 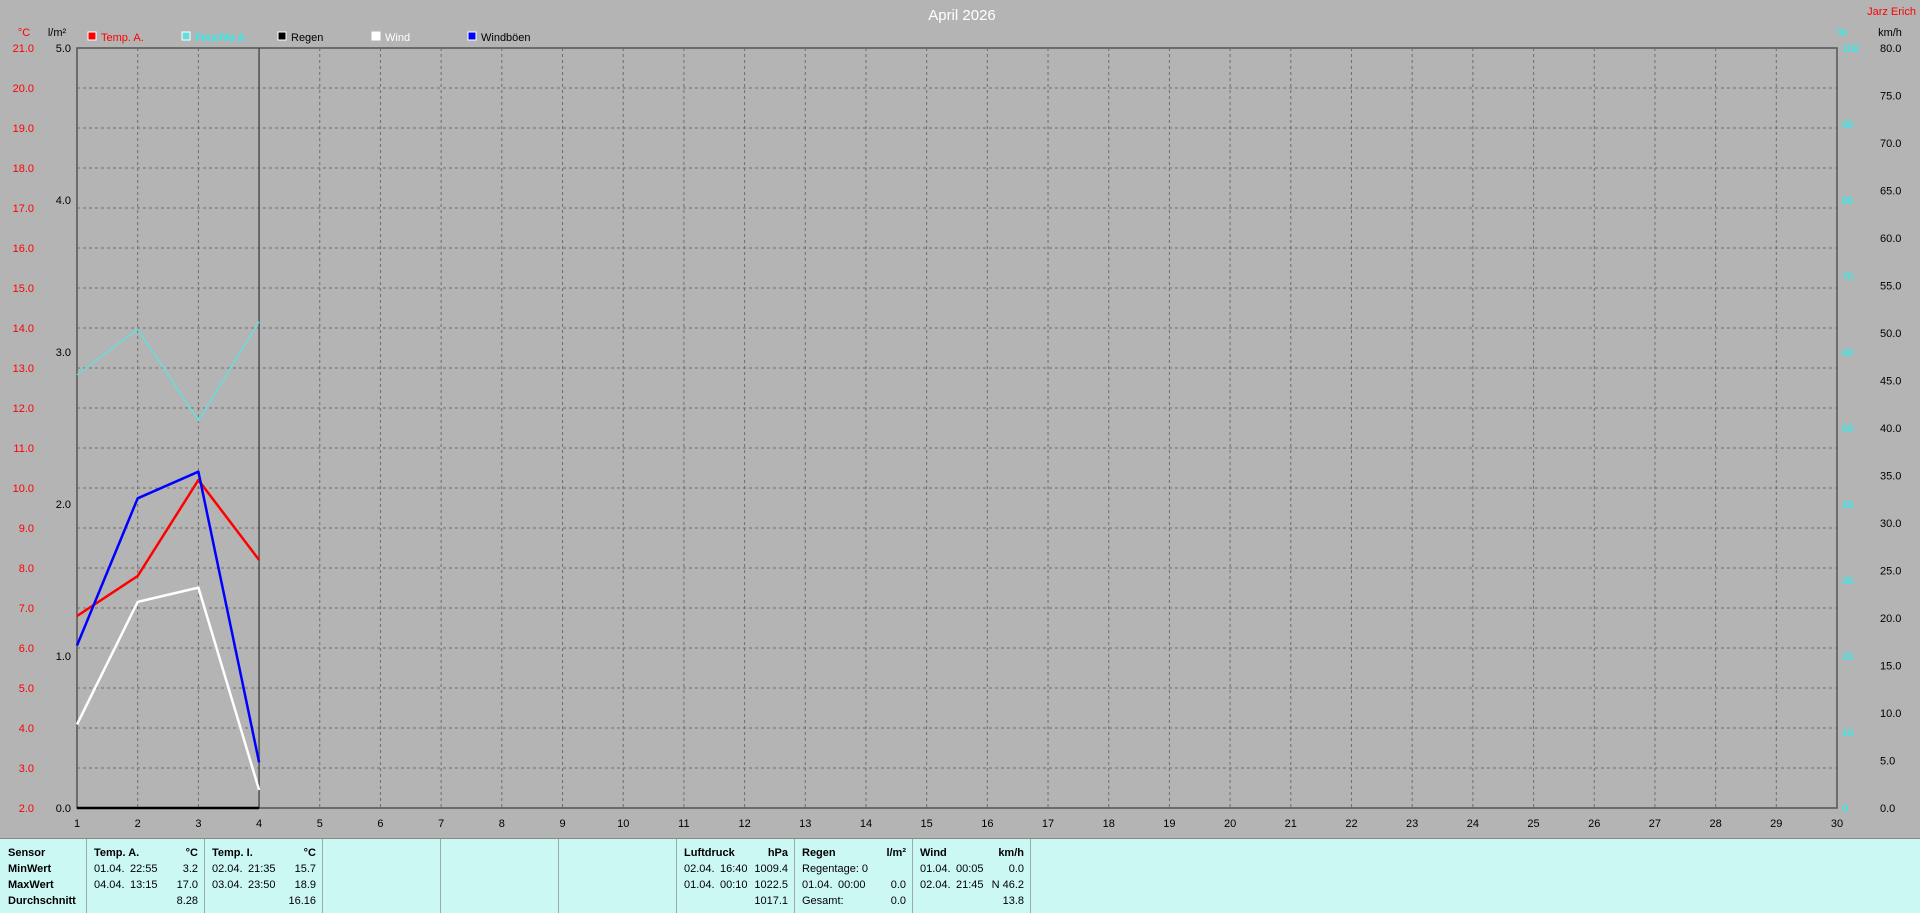 I want to click on rain-max-date: 01.04., so click(x=817, y=885).